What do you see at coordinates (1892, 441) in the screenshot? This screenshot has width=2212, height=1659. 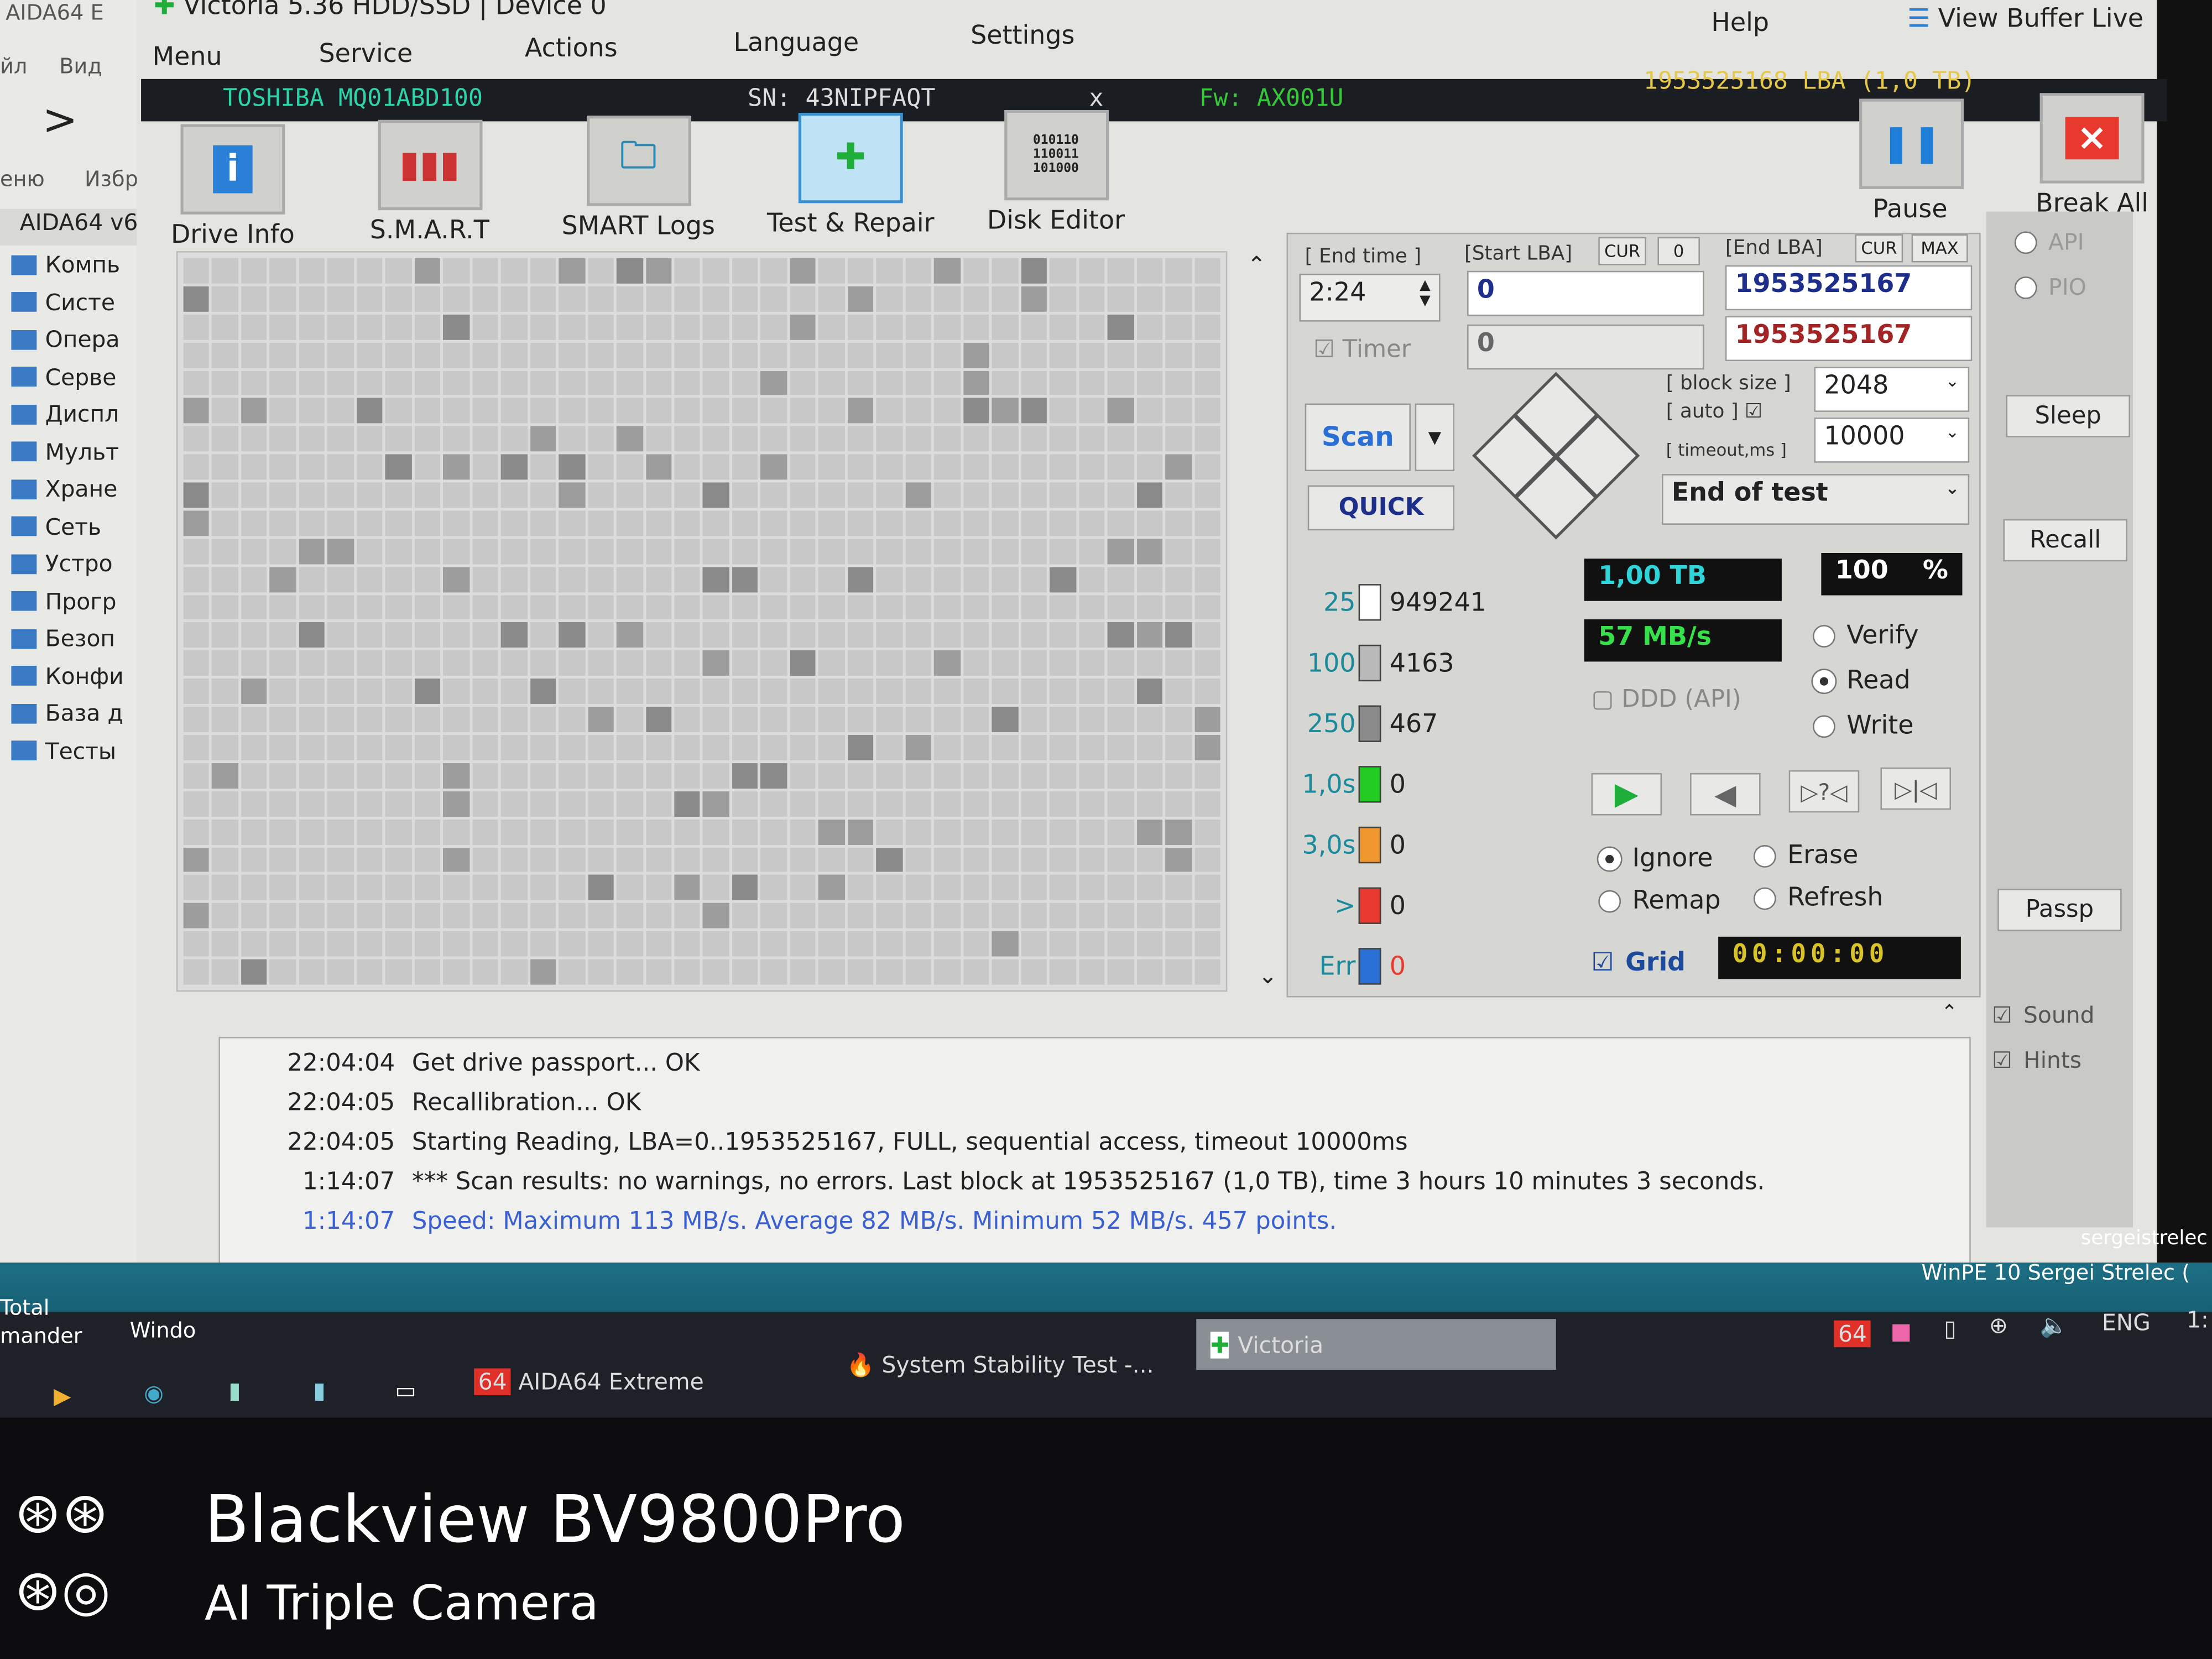 I see `timeout-select: 10000 ⌄` at bounding box center [1892, 441].